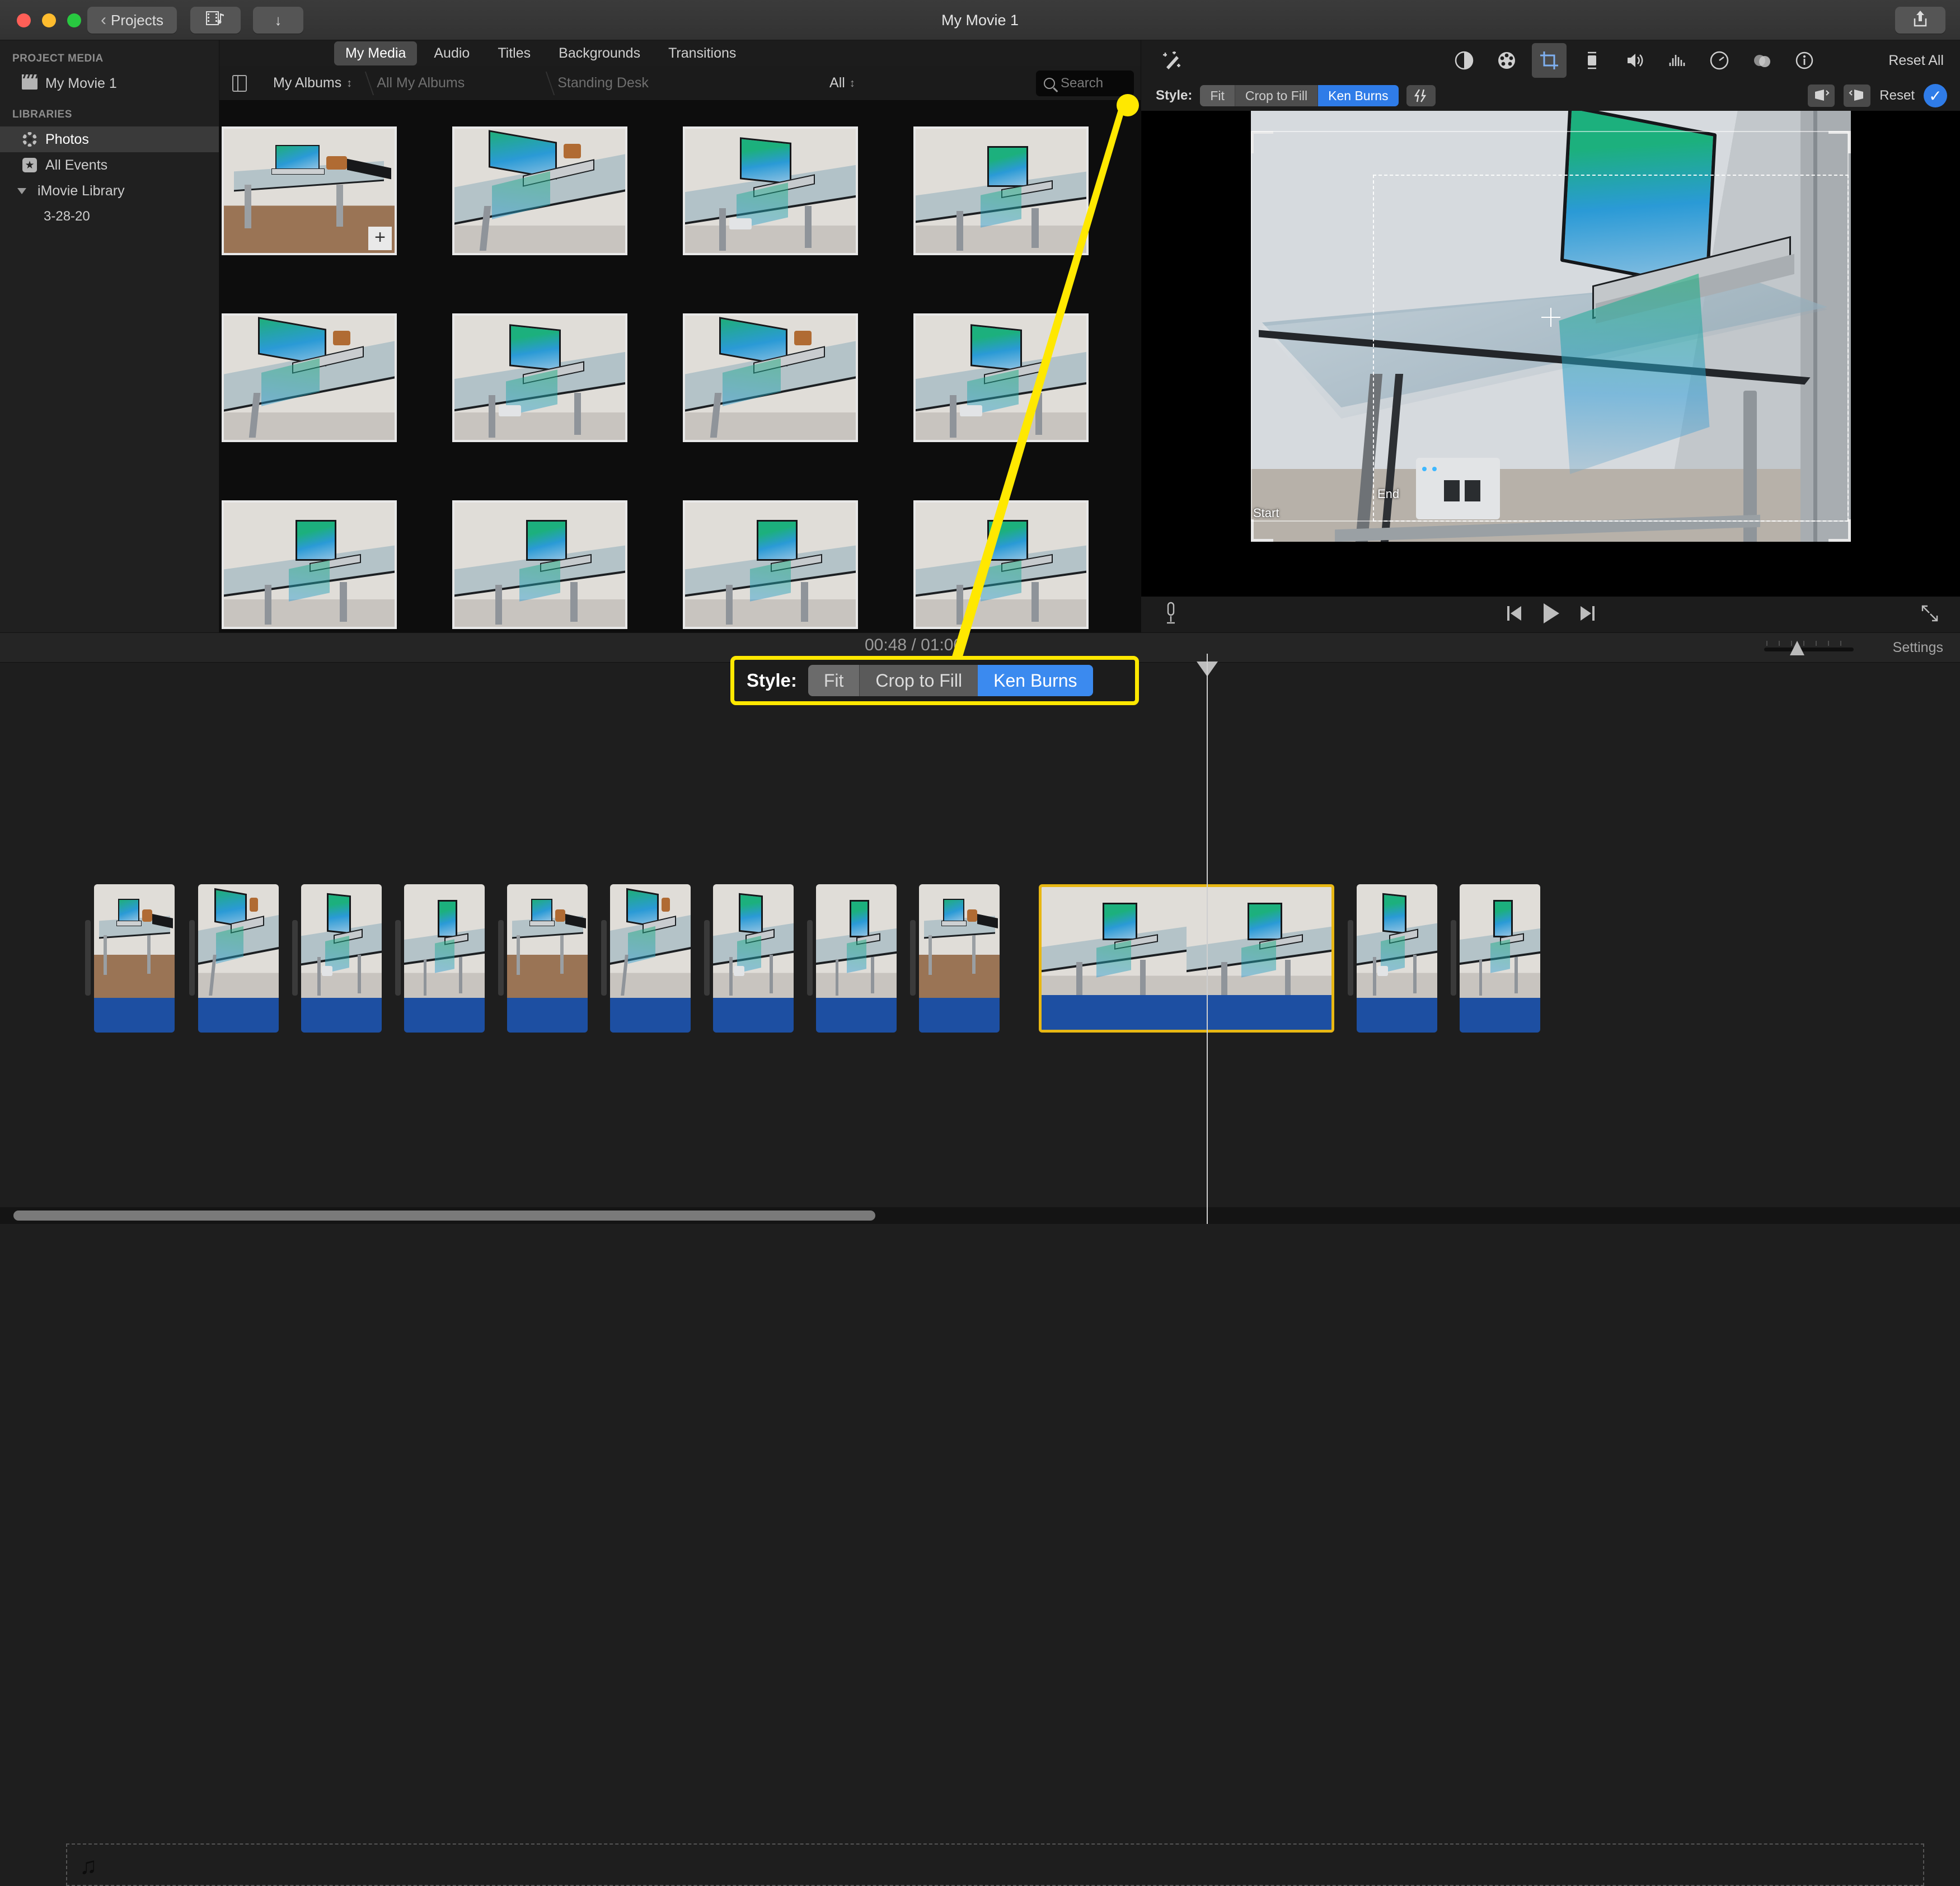  I want to click on callout-option-ken-burns: Ken Burns, so click(1035, 680).